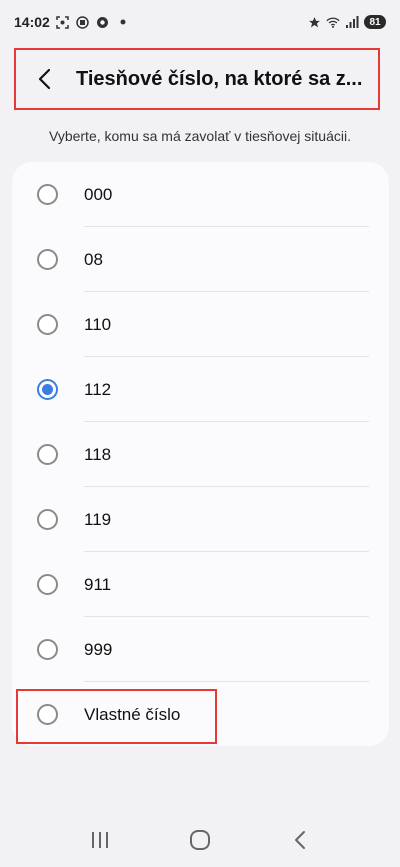 This screenshot has width=400, height=867. What do you see at coordinates (98, 649) in the screenshot?
I see `option-label: 999` at bounding box center [98, 649].